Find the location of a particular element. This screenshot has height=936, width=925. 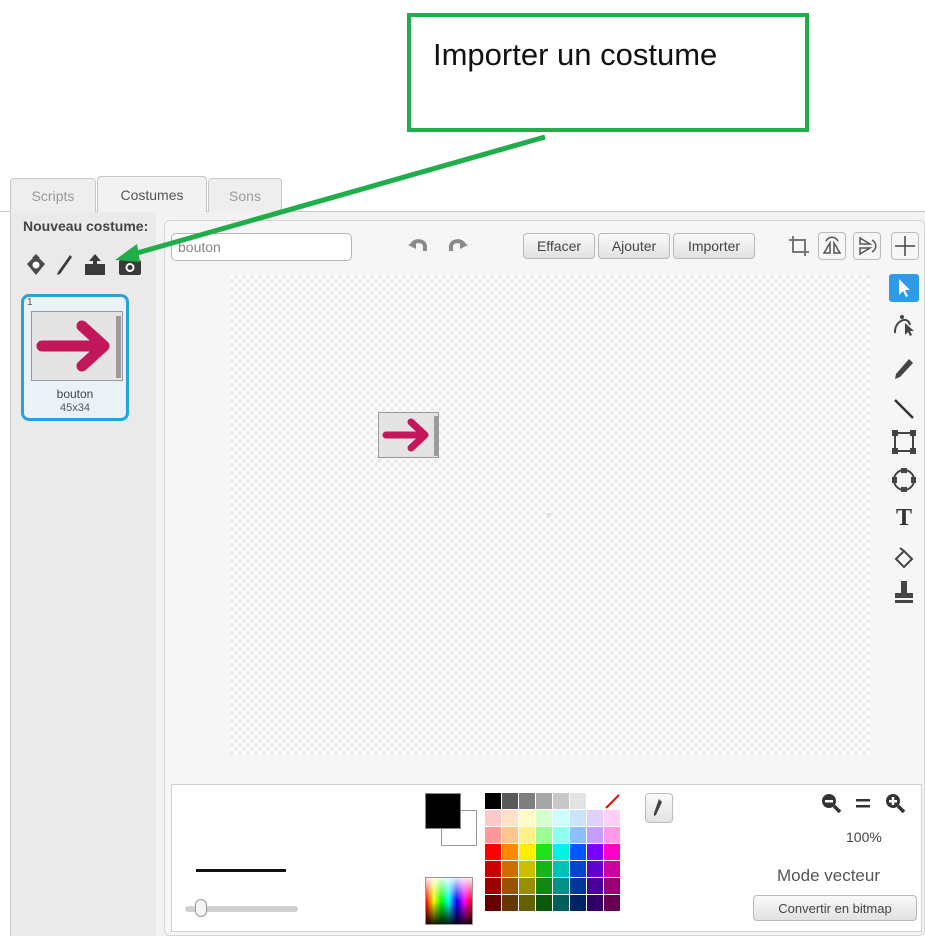

eyedropper-icon is located at coordinates (659, 808).